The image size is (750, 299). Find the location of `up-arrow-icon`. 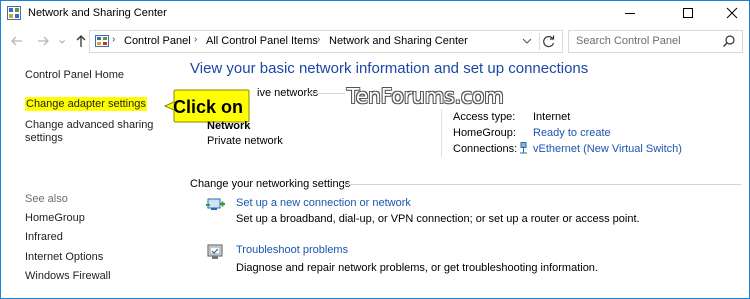

up-arrow-icon is located at coordinates (81, 41).